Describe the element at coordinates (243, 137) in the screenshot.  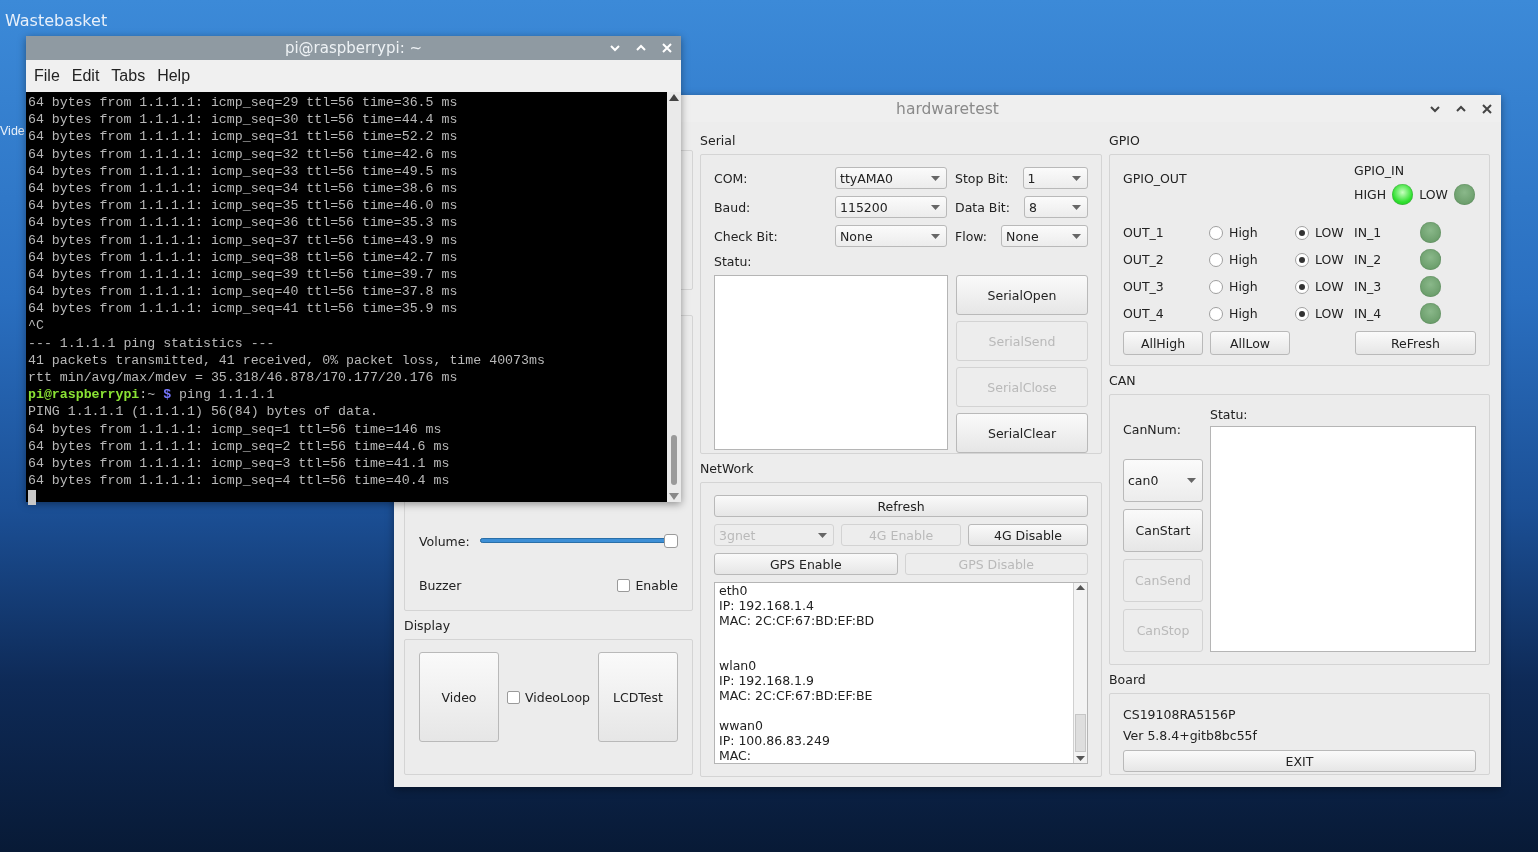
I see `terminal-line: 64 bytes from 1.1.1.1: icmp_seq=31 ttl=56 time=52.2 ms` at that location.